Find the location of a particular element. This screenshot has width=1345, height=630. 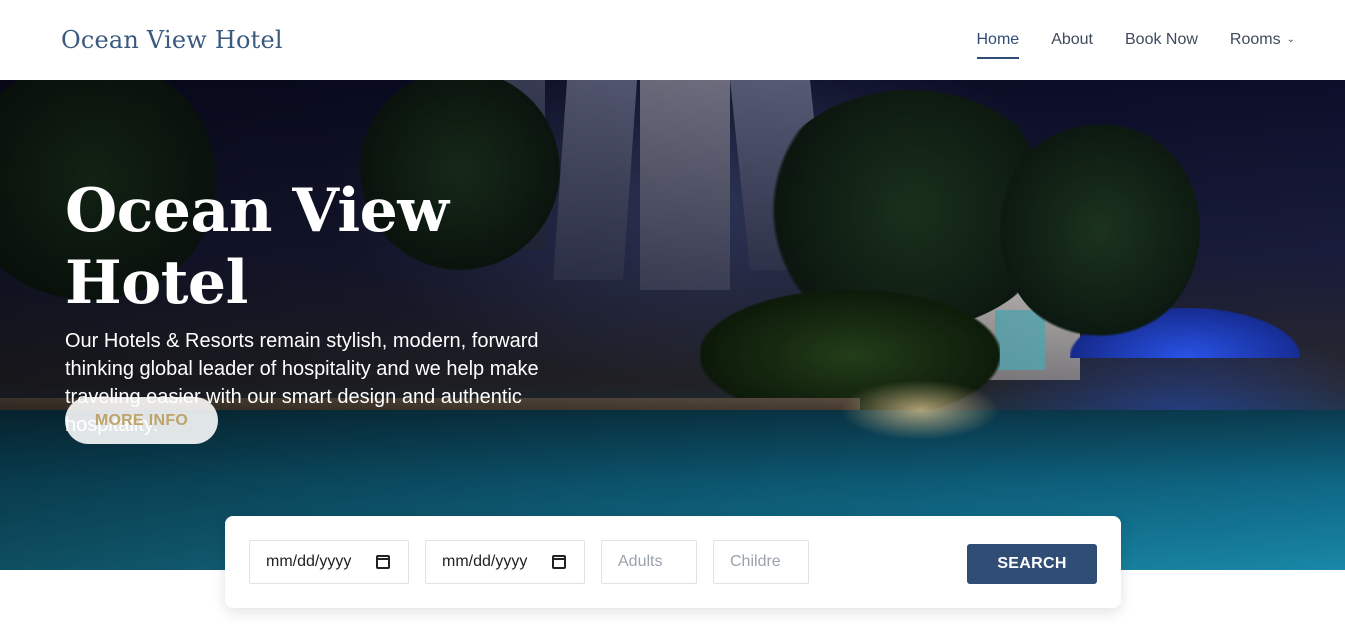

nav-rooms-label: Rooms is located at coordinates (1255, 39).